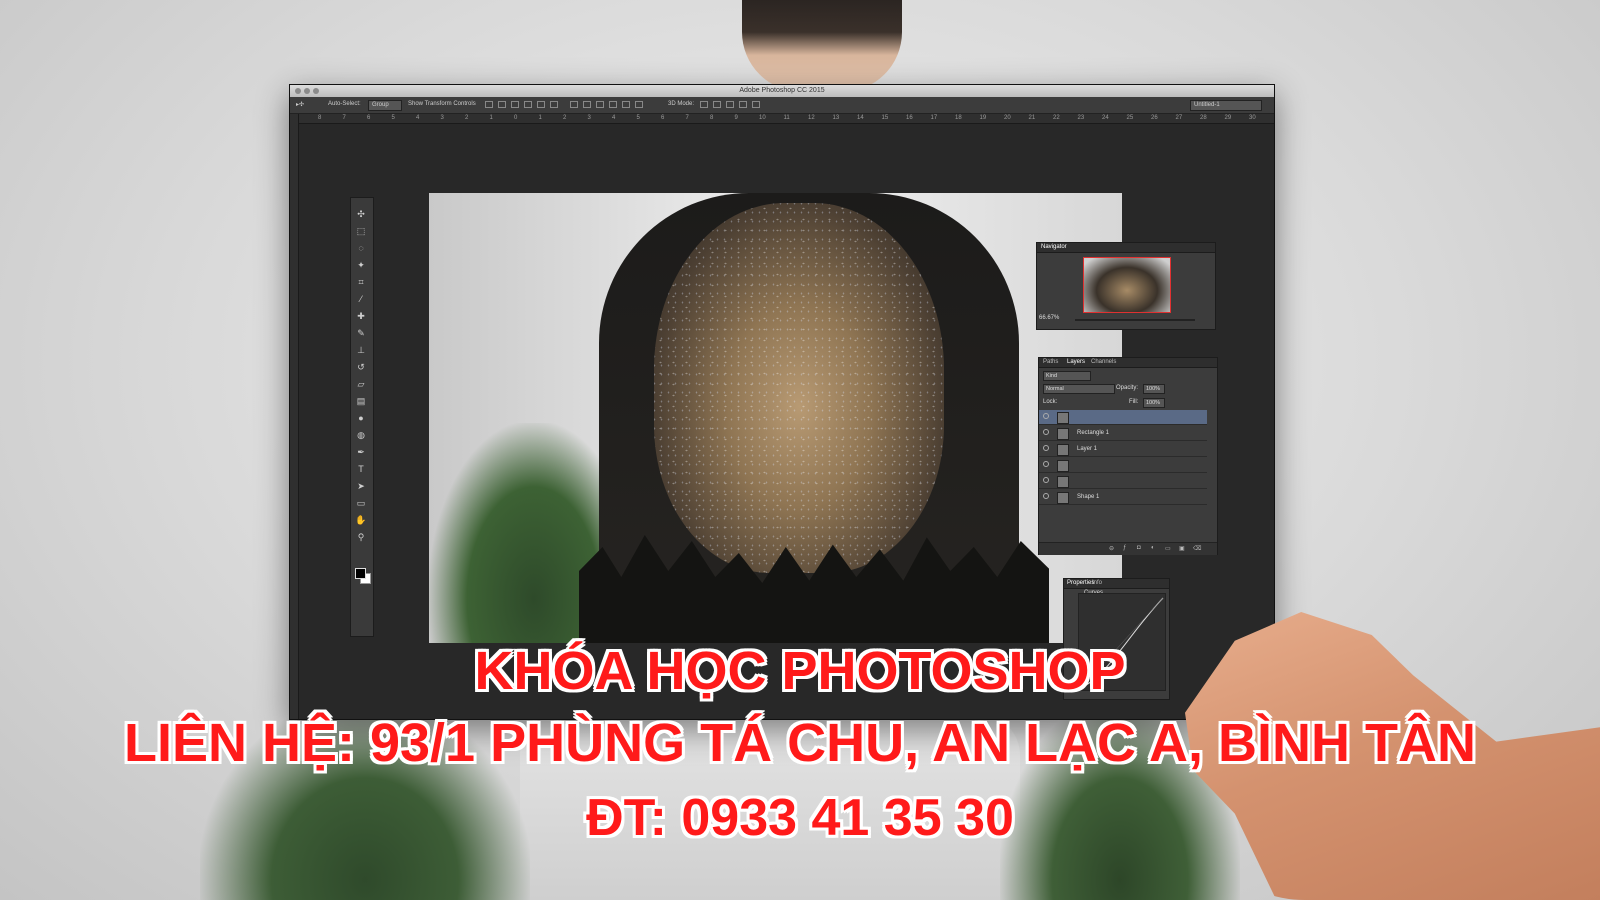  I want to click on layer-row: Shape 1, so click(1123, 497).